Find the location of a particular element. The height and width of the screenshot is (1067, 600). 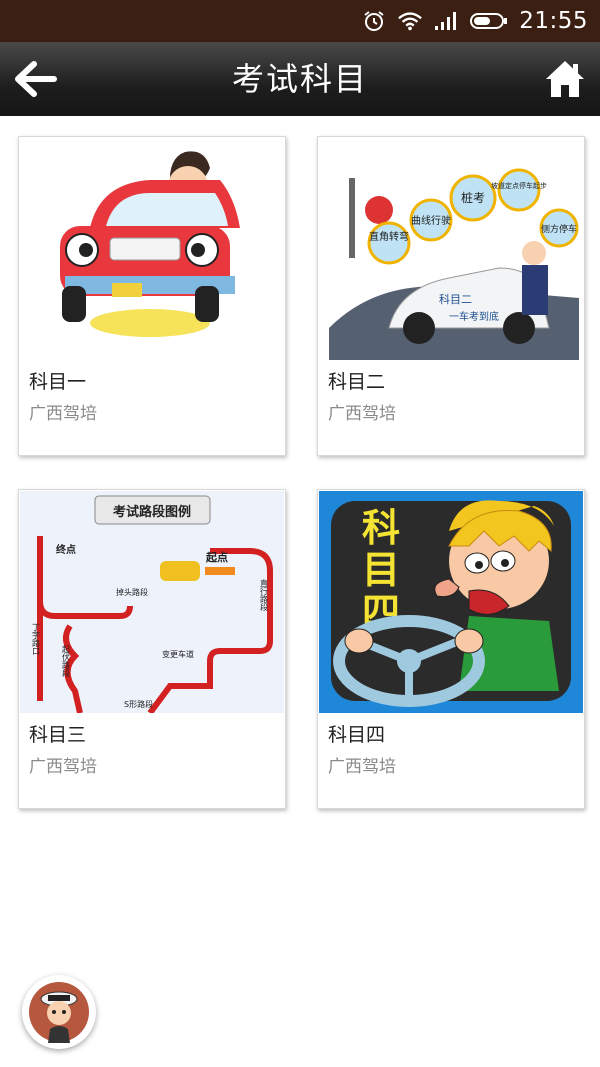

home-icon is located at coordinates (565, 79).